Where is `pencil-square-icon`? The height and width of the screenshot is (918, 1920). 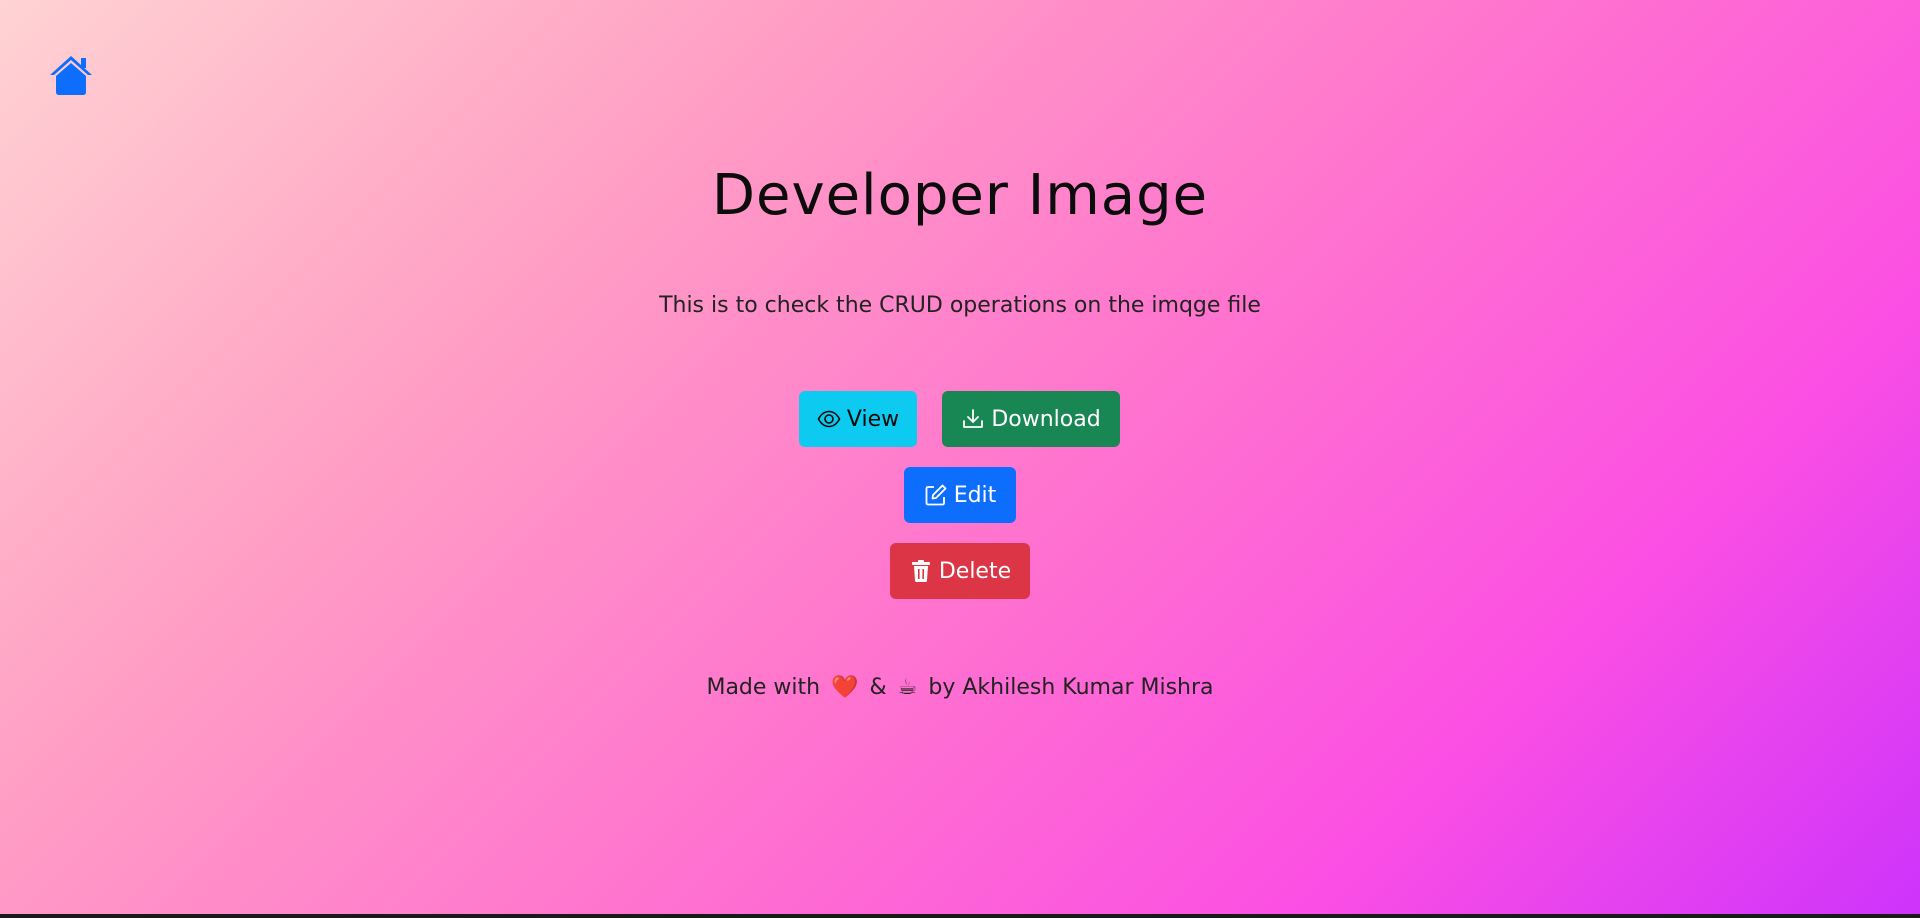 pencil-square-icon is located at coordinates (936, 495).